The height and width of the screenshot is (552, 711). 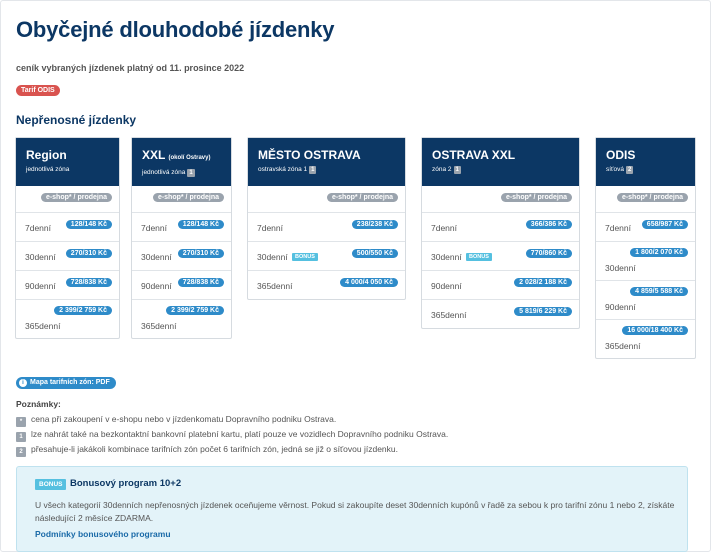 What do you see at coordinates (500, 284) in the screenshot?
I see `price-row: 90denní 2 028/2 188 Kč` at bounding box center [500, 284].